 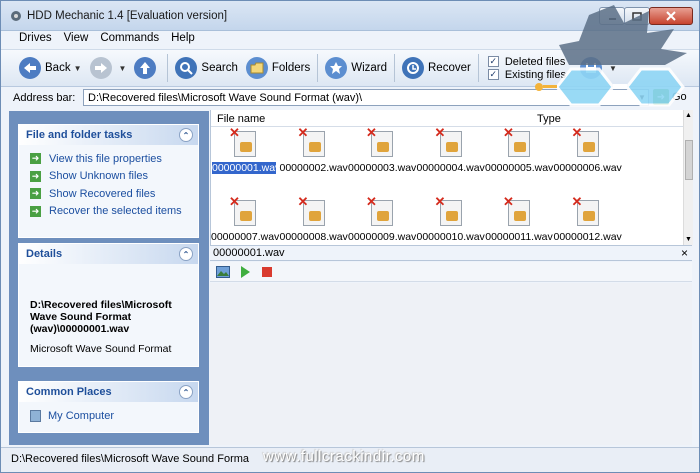 I want to click on wizard-button: Wizard, so click(x=356, y=68).